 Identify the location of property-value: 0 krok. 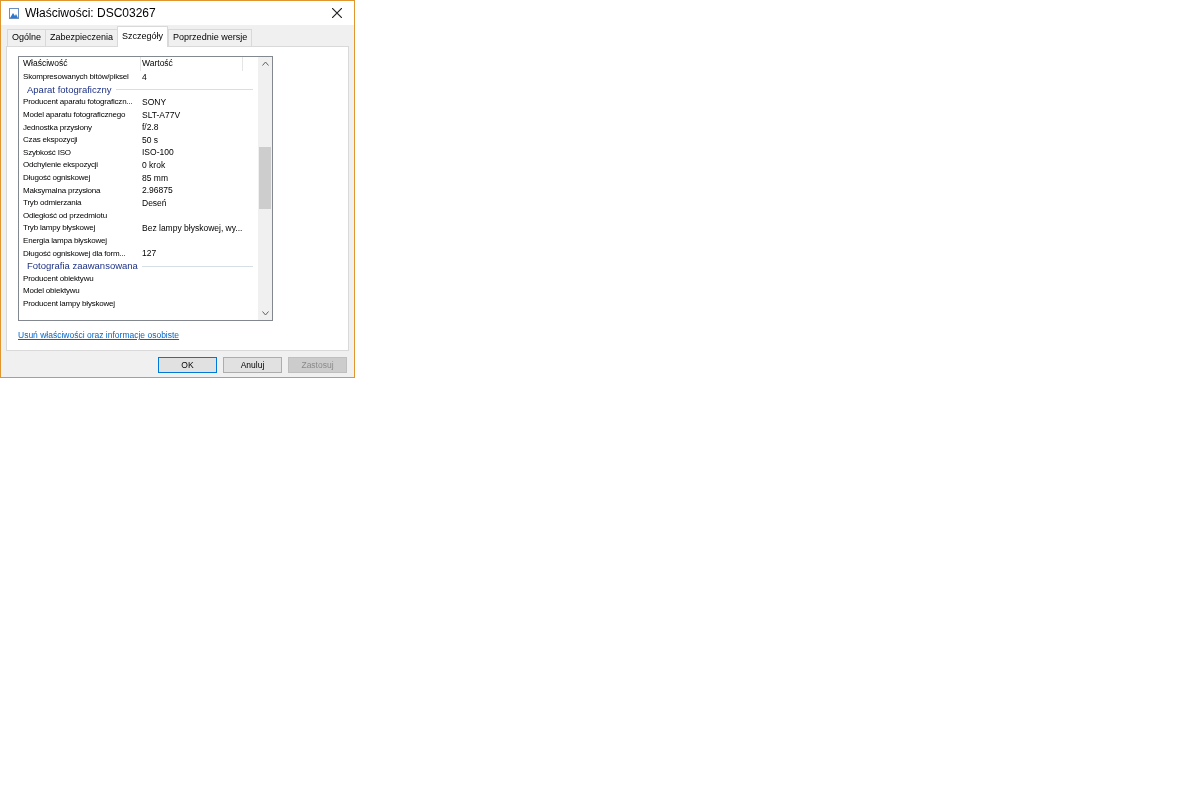
(153, 165).